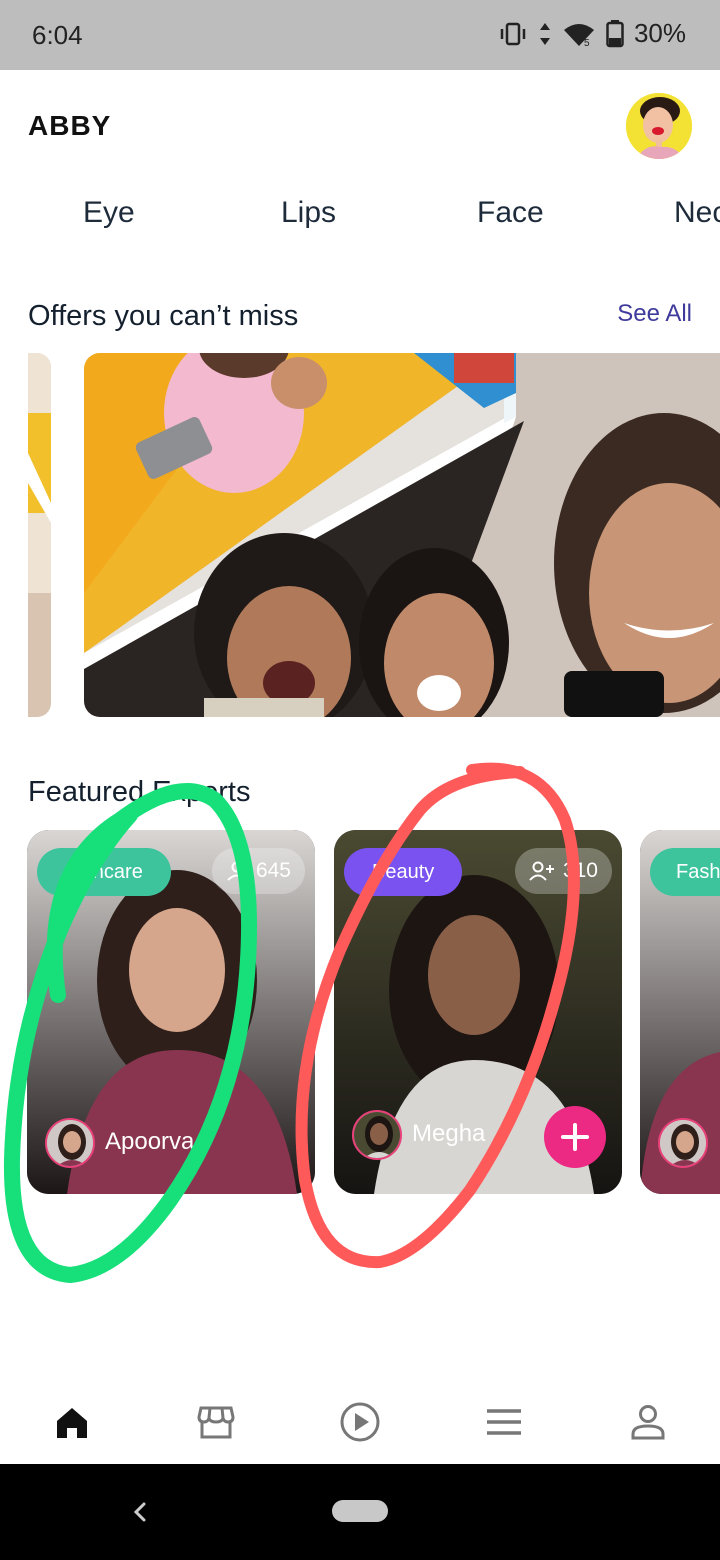 The height and width of the screenshot is (1560, 720). I want to click on user-avatar-icon, so click(659, 126).